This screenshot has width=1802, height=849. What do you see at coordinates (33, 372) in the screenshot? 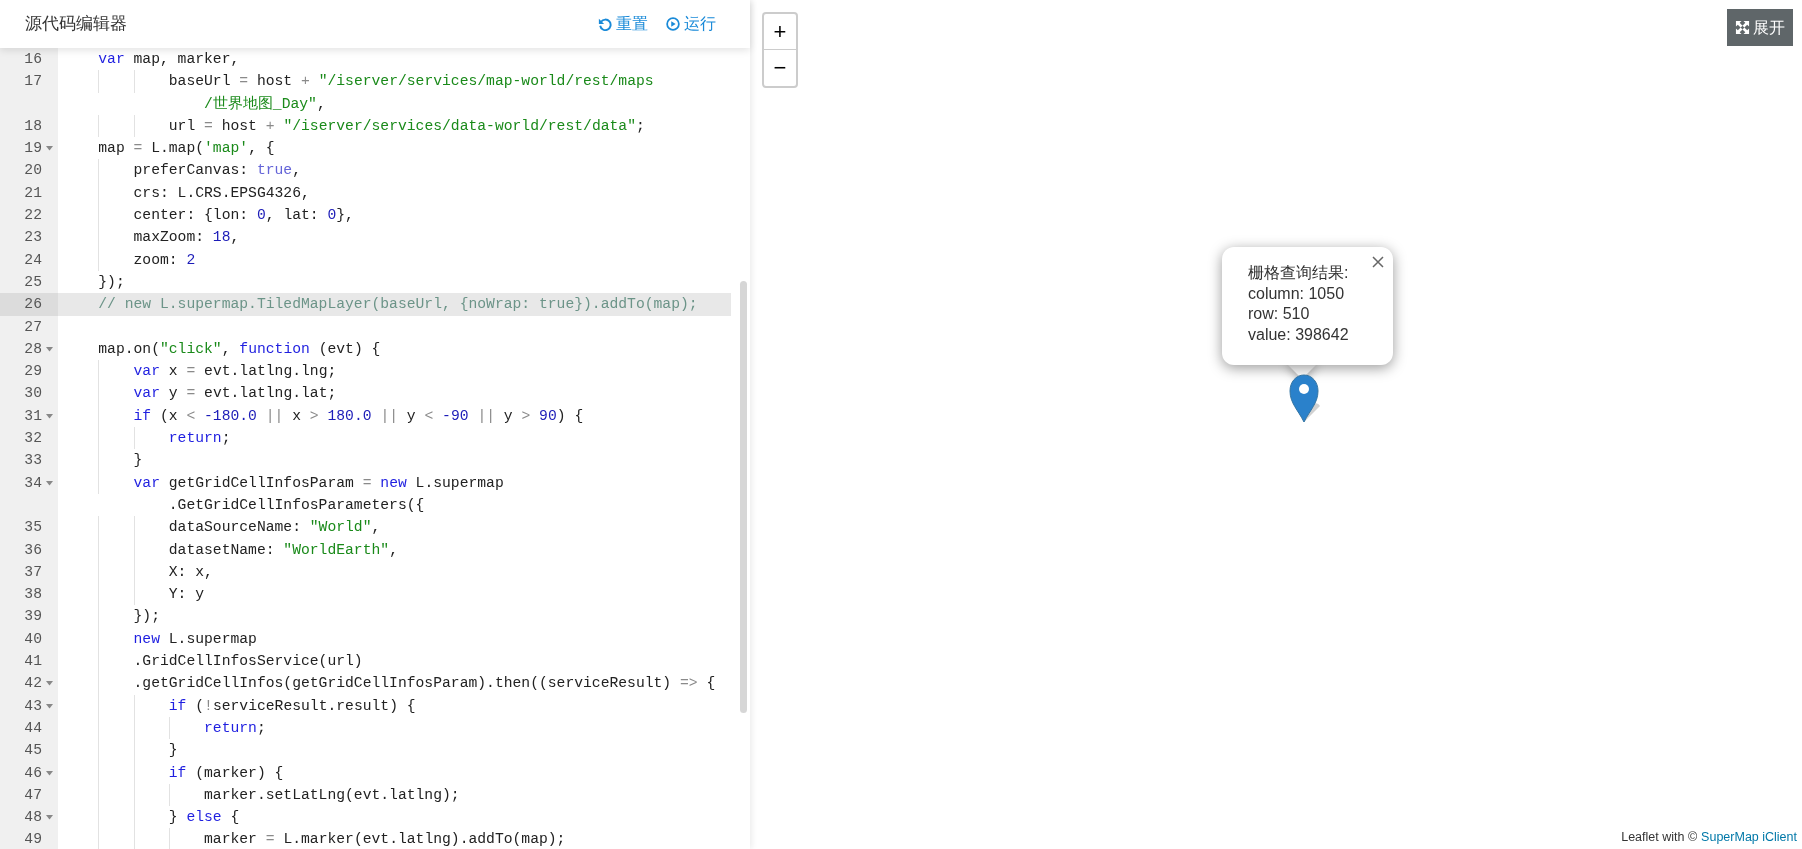
I see `line-number: 29` at bounding box center [33, 372].